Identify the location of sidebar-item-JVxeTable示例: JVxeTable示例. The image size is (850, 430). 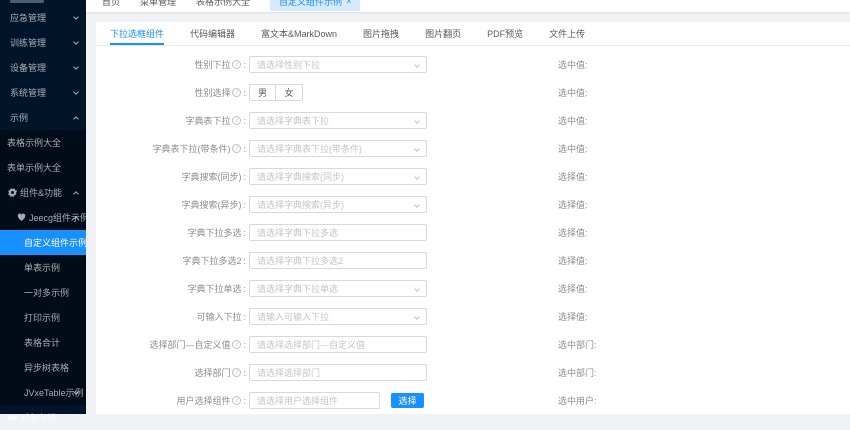
(43, 392).